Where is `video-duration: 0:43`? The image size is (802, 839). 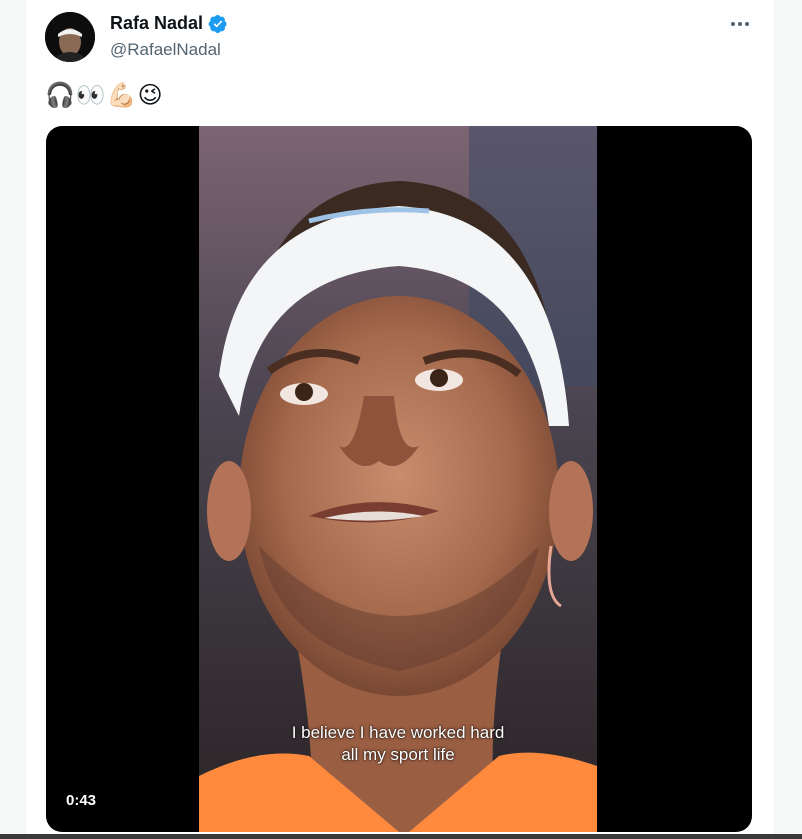
video-duration: 0:43 is located at coordinates (81, 800).